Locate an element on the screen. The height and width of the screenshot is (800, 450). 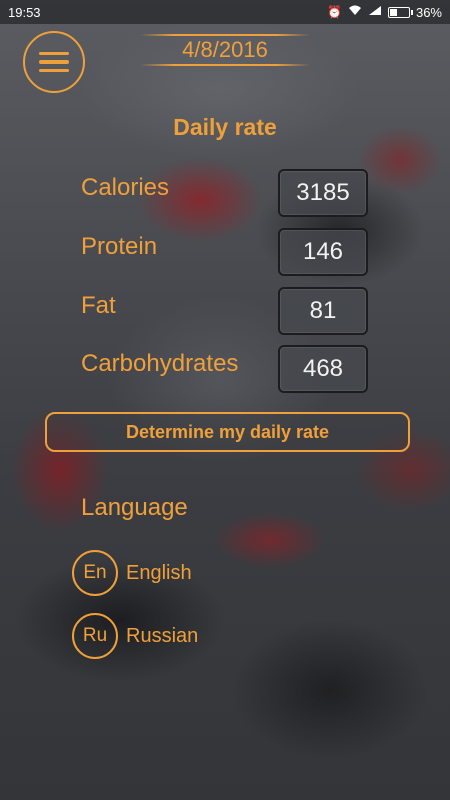
status-time: 19:53 is located at coordinates (24, 12).